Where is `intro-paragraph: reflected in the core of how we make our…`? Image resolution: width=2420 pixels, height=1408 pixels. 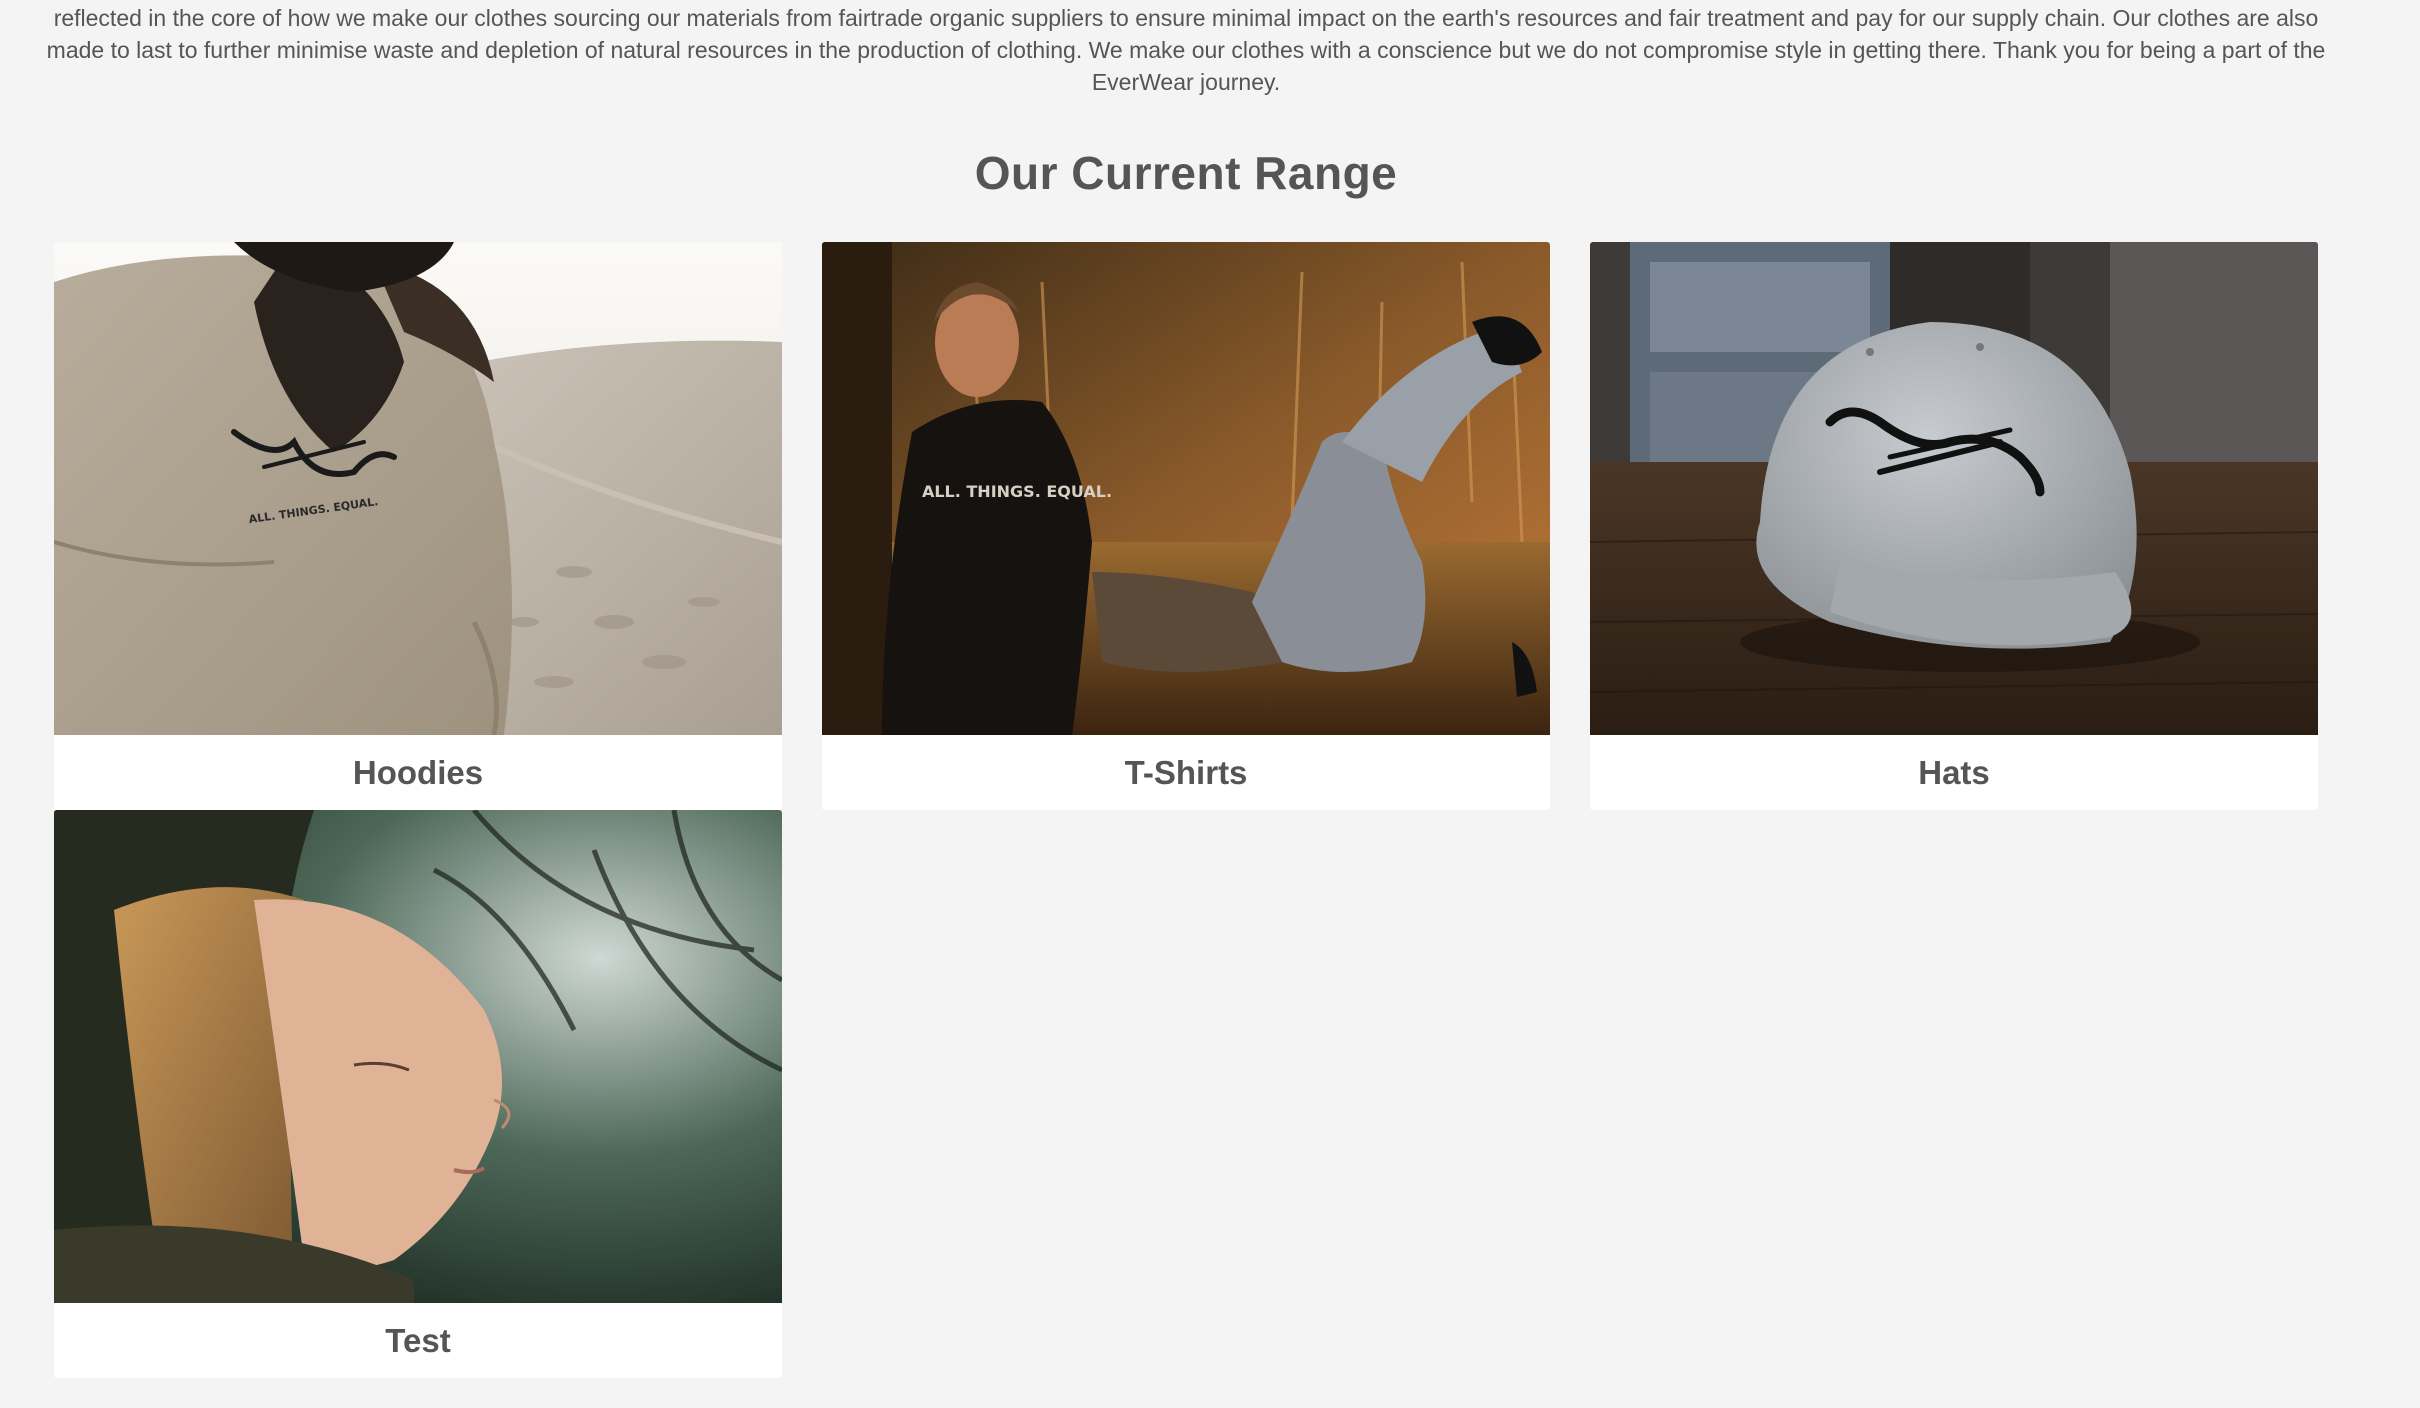 intro-paragraph: reflected in the core of how we make our… is located at coordinates (1186, 50).